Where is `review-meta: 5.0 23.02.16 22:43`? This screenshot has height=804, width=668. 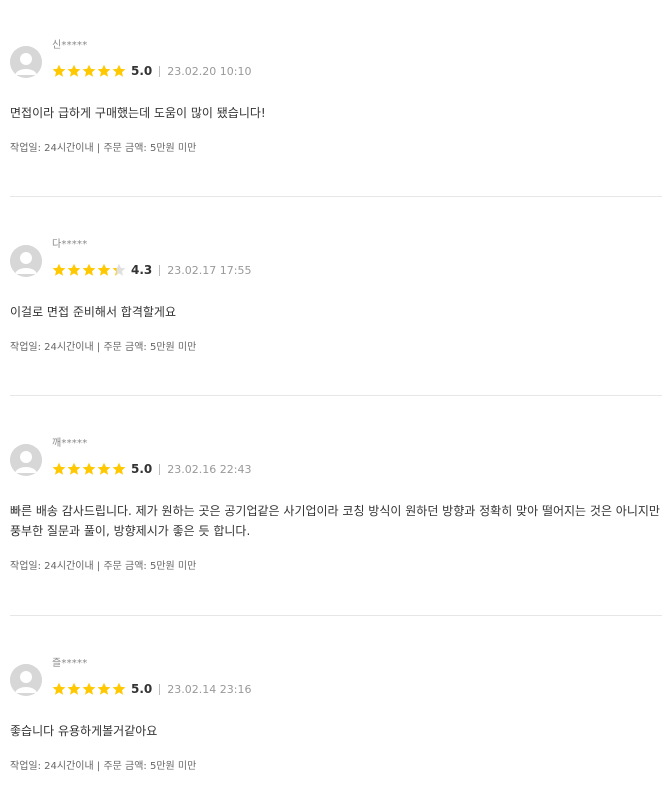 review-meta: 5.0 23.02.16 22:43 is located at coordinates (151, 469).